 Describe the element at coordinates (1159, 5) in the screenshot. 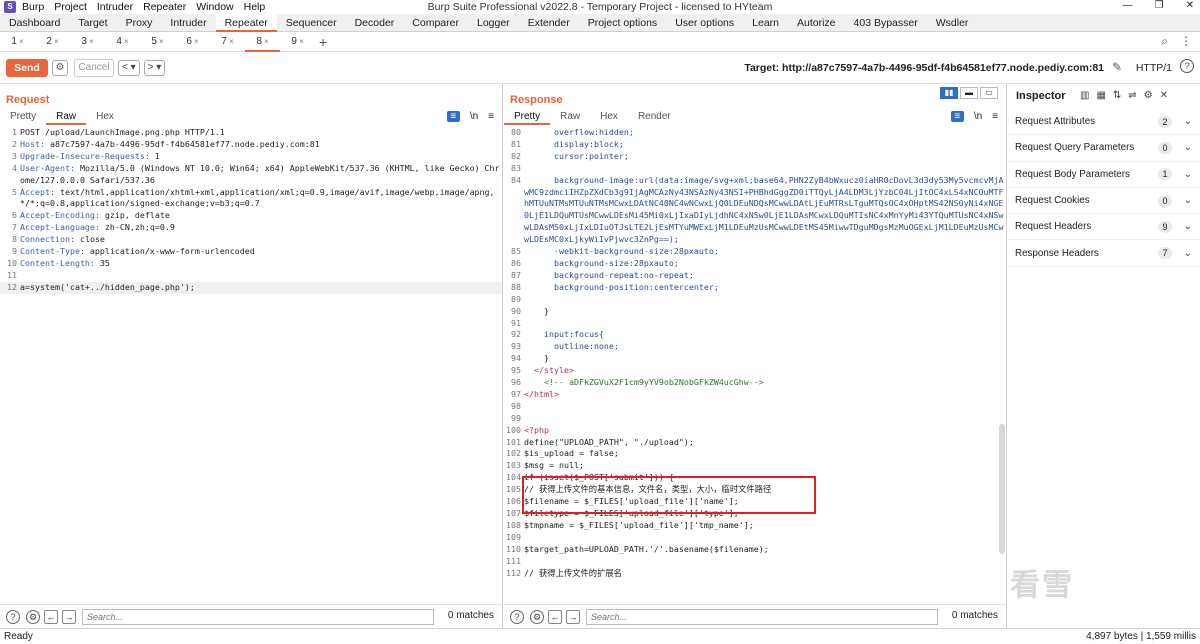

I see `maximize-icon: ❐` at that location.